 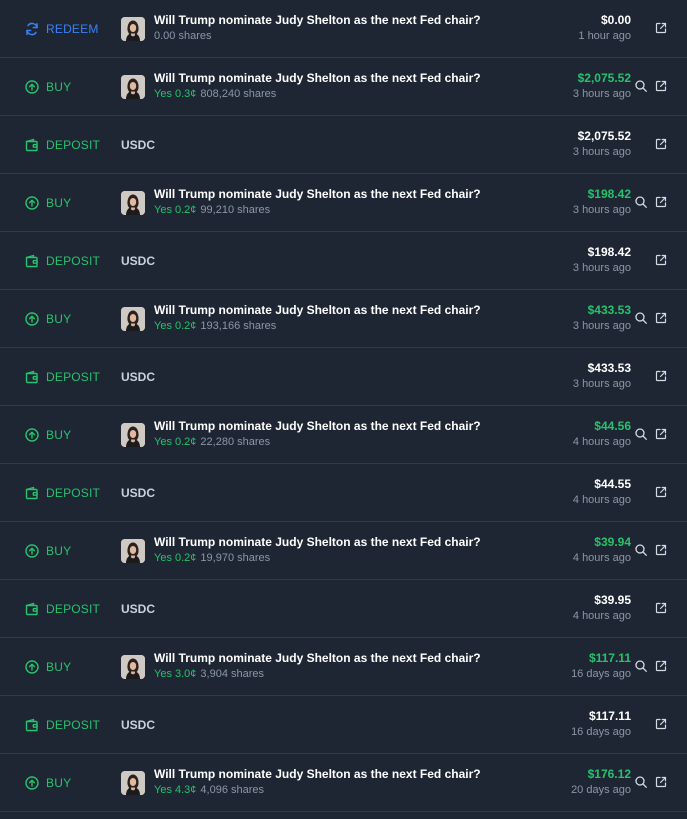 What do you see at coordinates (317, 674) in the screenshot?
I see `trade-details: Yes 3.0¢ 3,904 shares` at bounding box center [317, 674].